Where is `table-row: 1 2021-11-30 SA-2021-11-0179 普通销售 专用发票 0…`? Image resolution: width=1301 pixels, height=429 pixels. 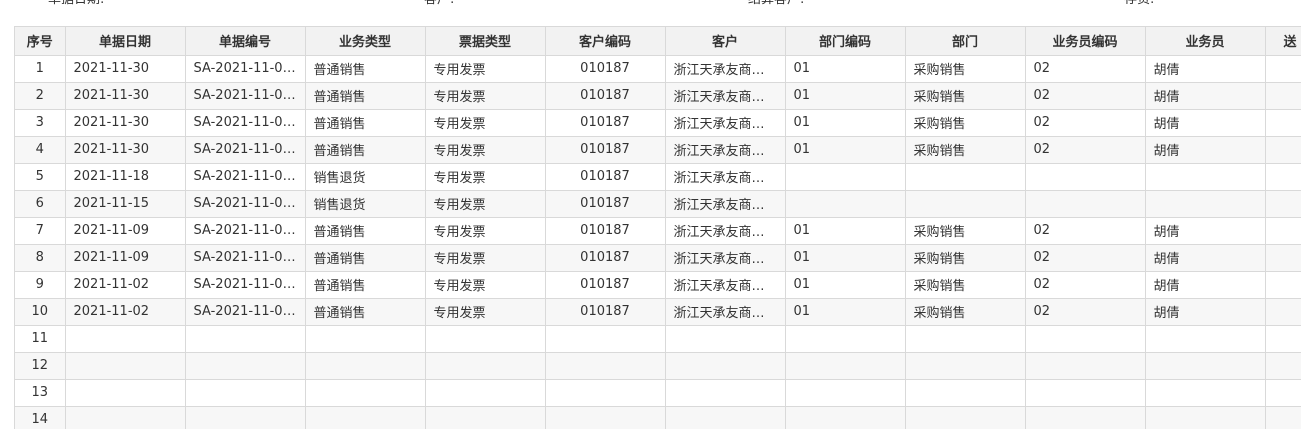 table-row: 1 2021-11-30 SA-2021-11-0179 普通销售 专用发票 0… is located at coordinates (658, 69).